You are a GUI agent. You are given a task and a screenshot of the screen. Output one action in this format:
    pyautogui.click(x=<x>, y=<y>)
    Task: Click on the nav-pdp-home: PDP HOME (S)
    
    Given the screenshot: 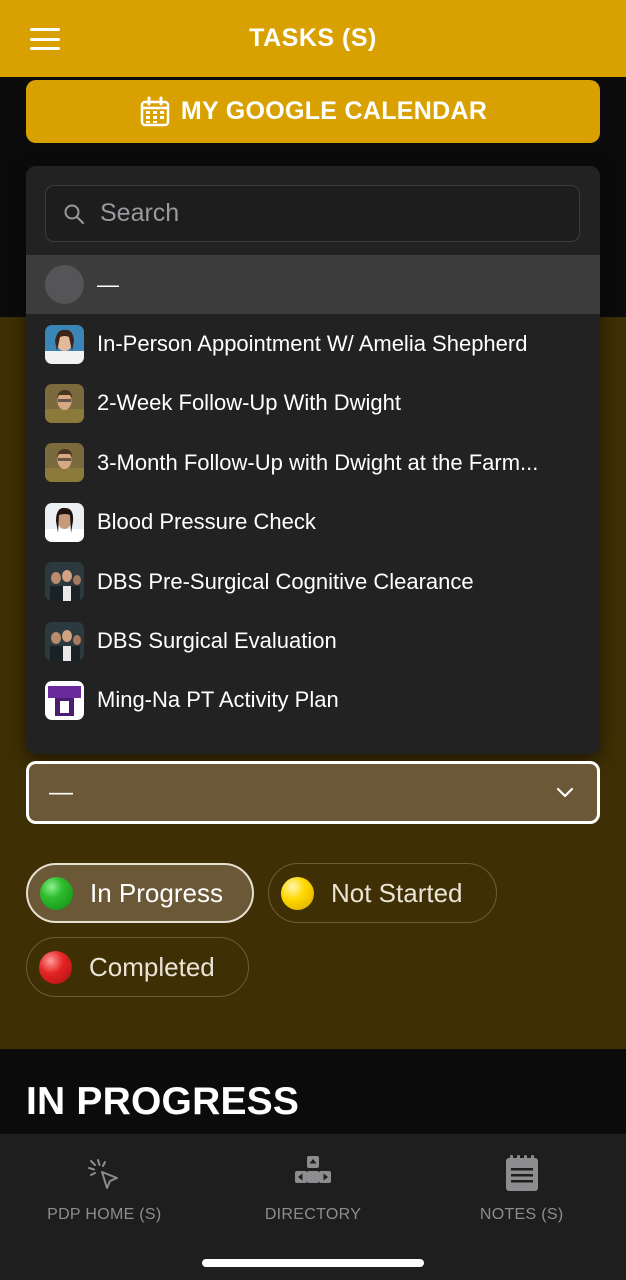 What is the action you would take?
    pyautogui.click(x=104, y=1207)
    